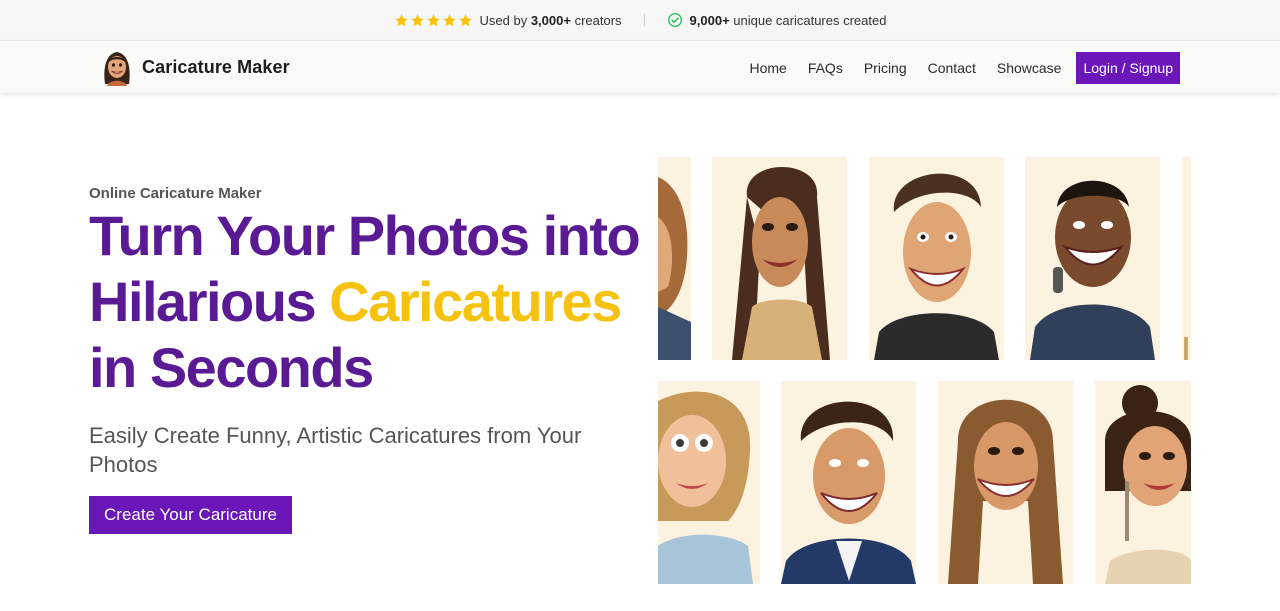  What do you see at coordinates (788, 20) in the screenshot?
I see `created-count-text: 9,000+ unique caricatures created` at bounding box center [788, 20].